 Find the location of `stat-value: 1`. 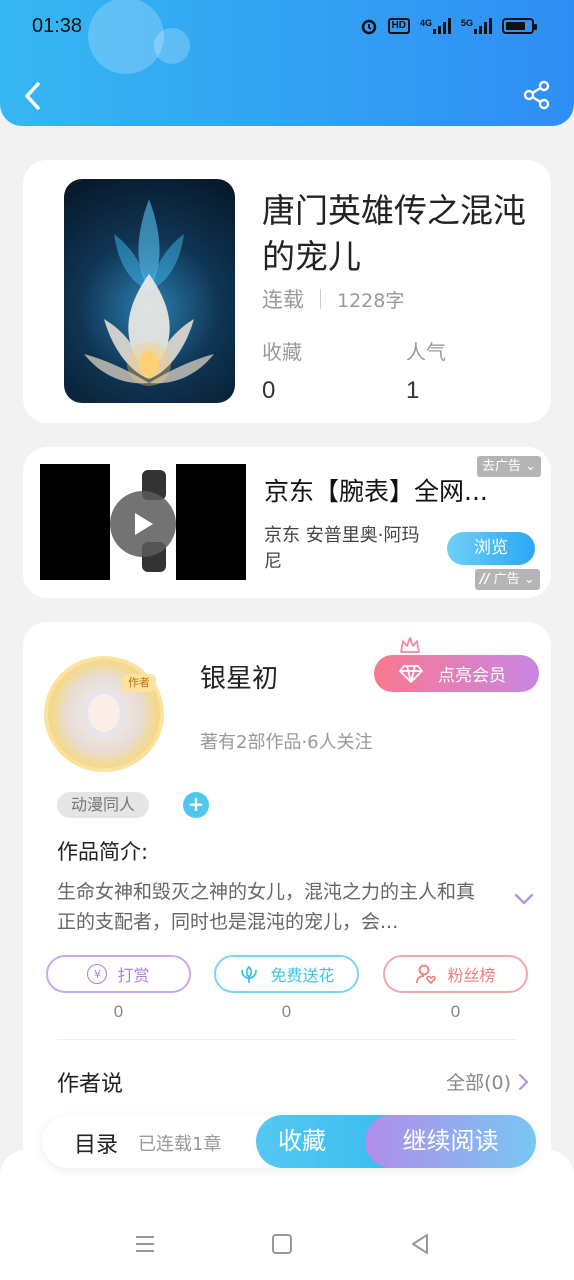

stat-value: 1 is located at coordinates (413, 390).